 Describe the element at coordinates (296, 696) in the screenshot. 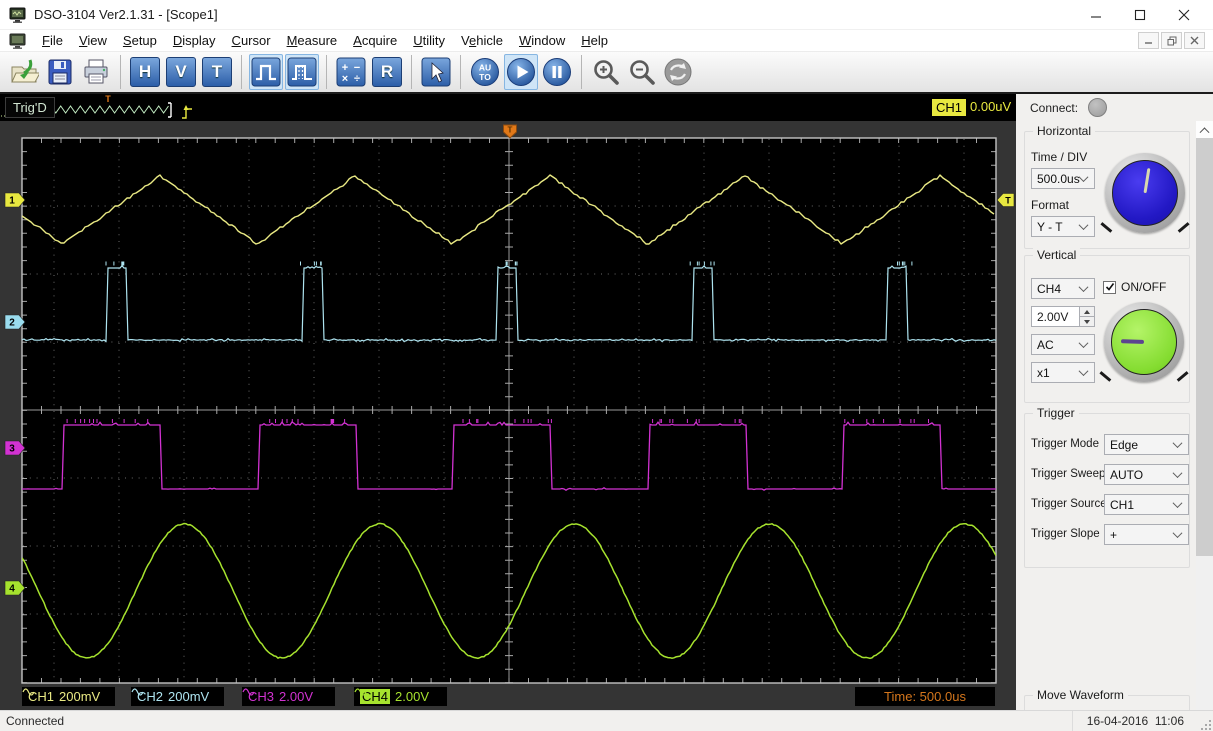

I see `channel-scale: 2.00V` at that location.